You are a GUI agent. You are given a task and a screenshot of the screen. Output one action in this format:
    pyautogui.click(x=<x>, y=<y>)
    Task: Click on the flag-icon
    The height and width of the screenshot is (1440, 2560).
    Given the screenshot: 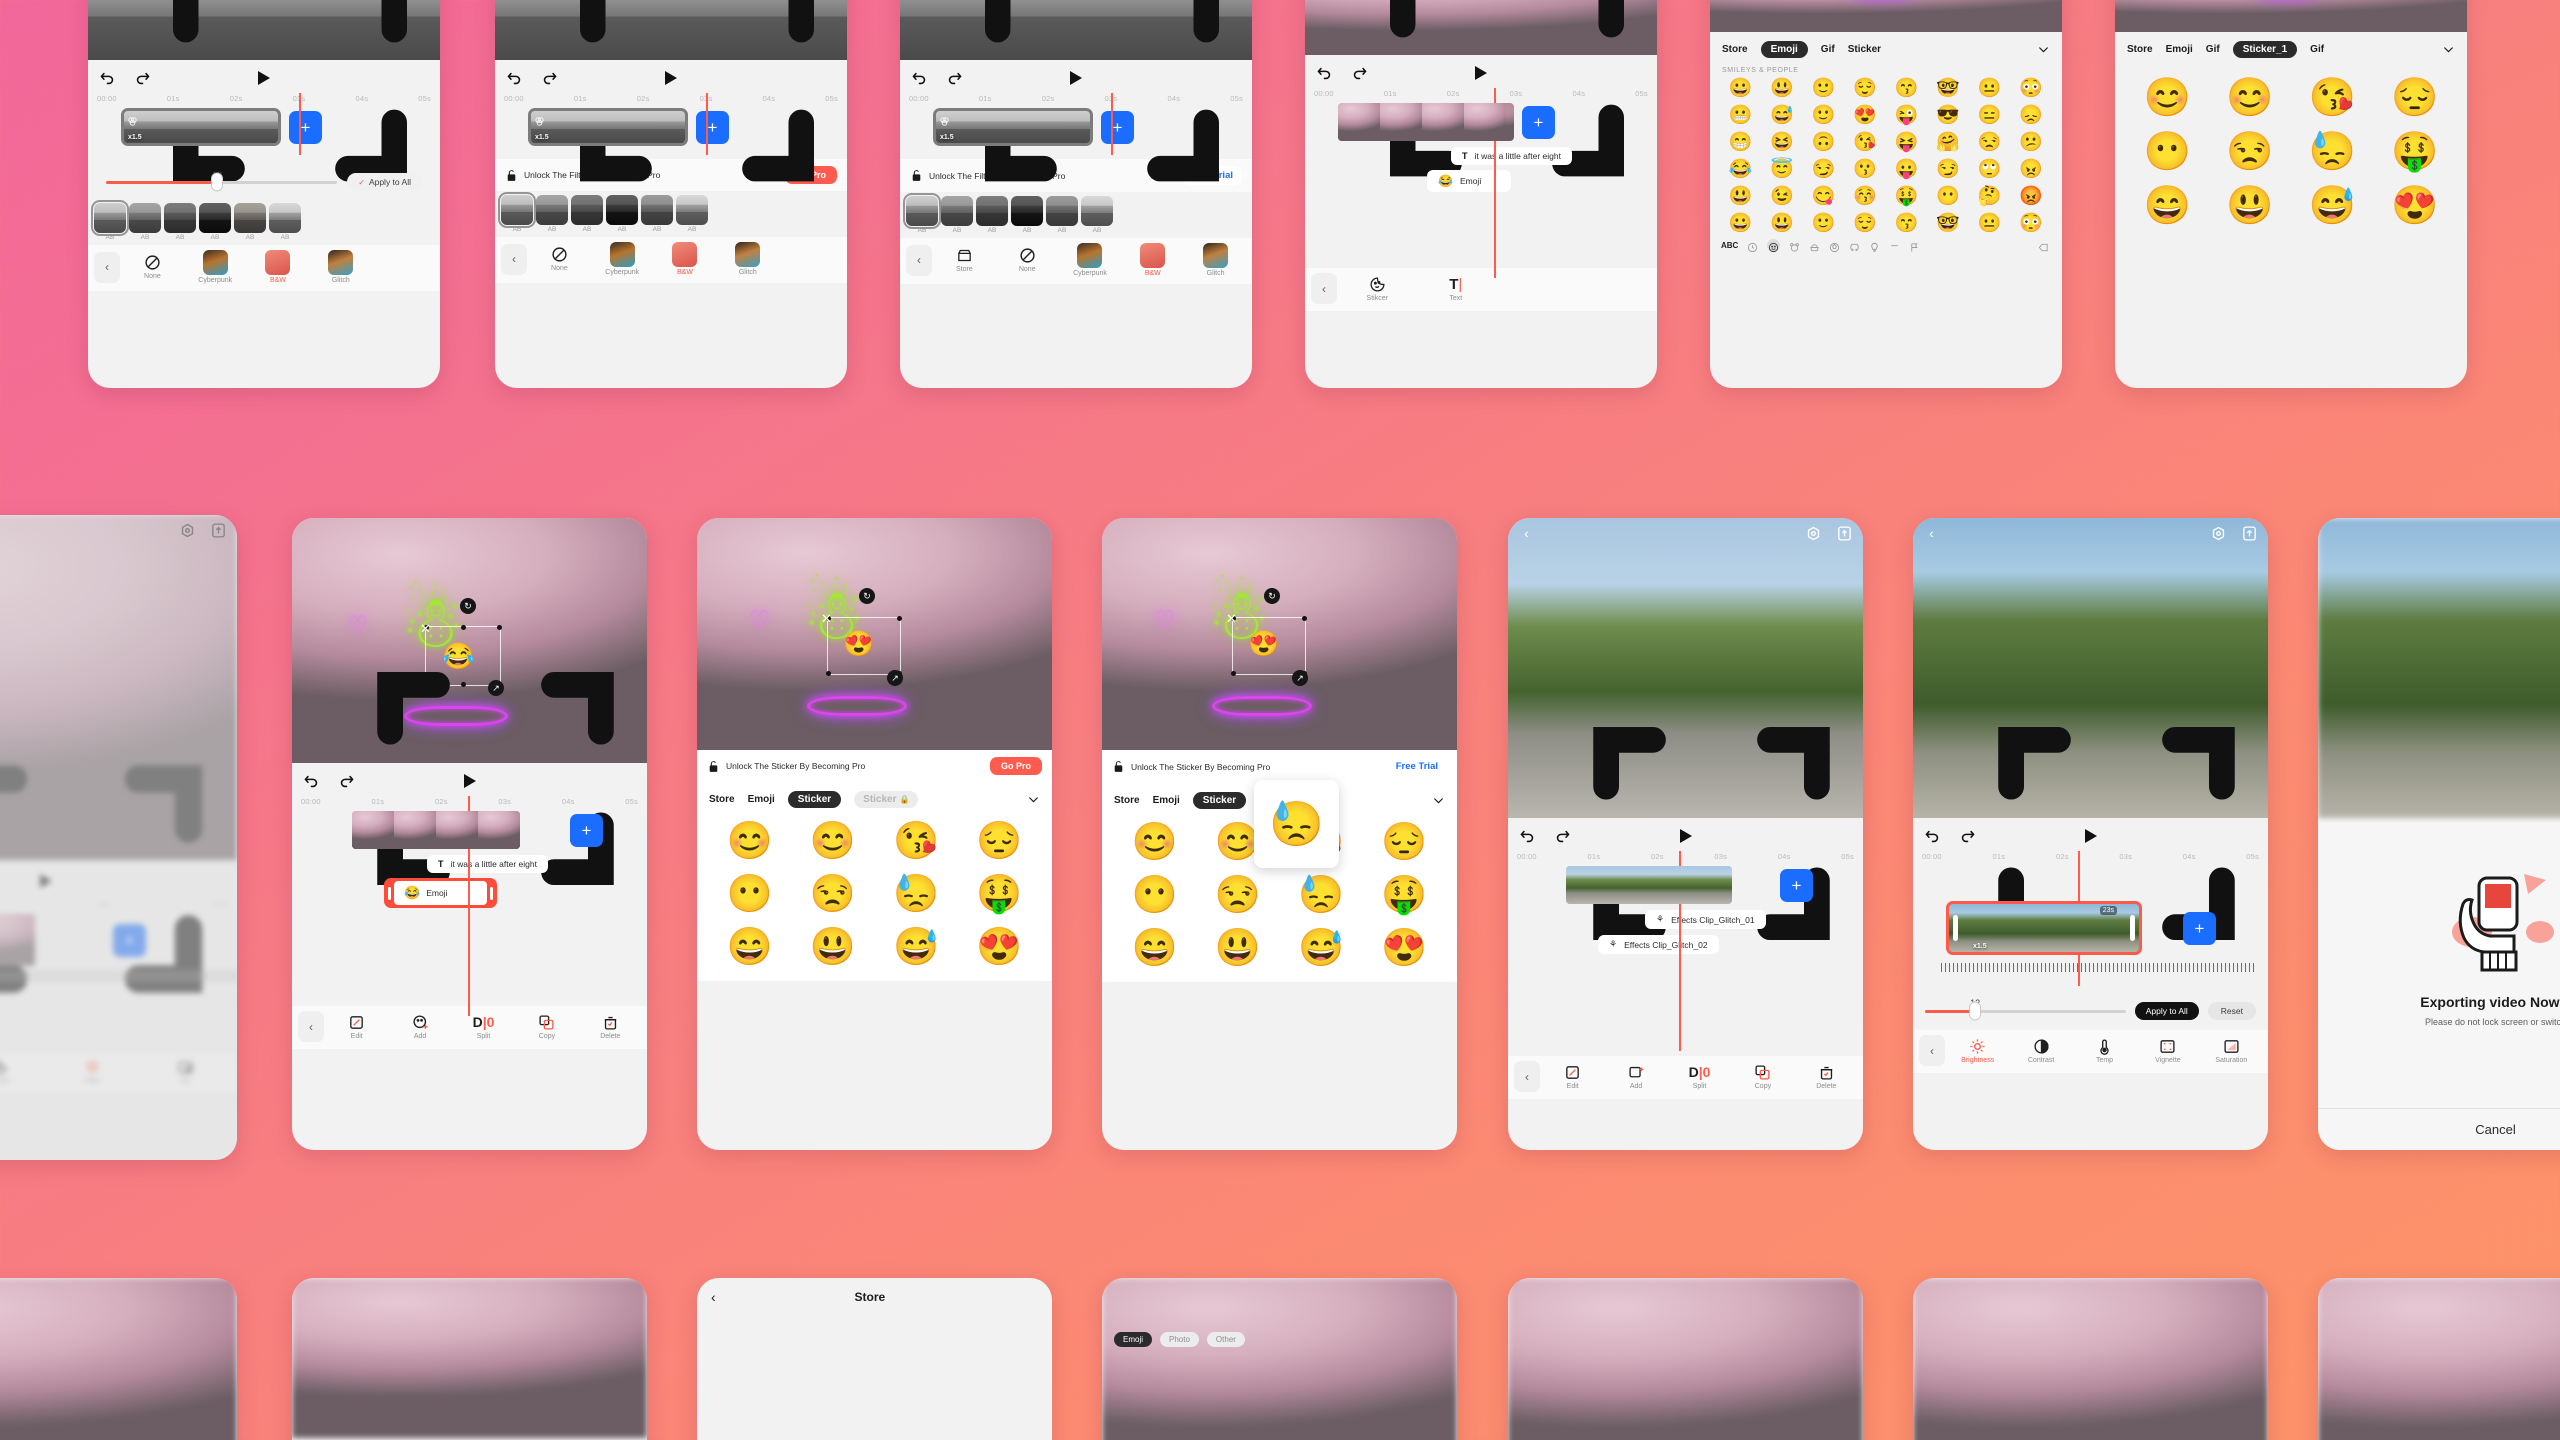 What is the action you would take?
    pyautogui.click(x=1914, y=246)
    